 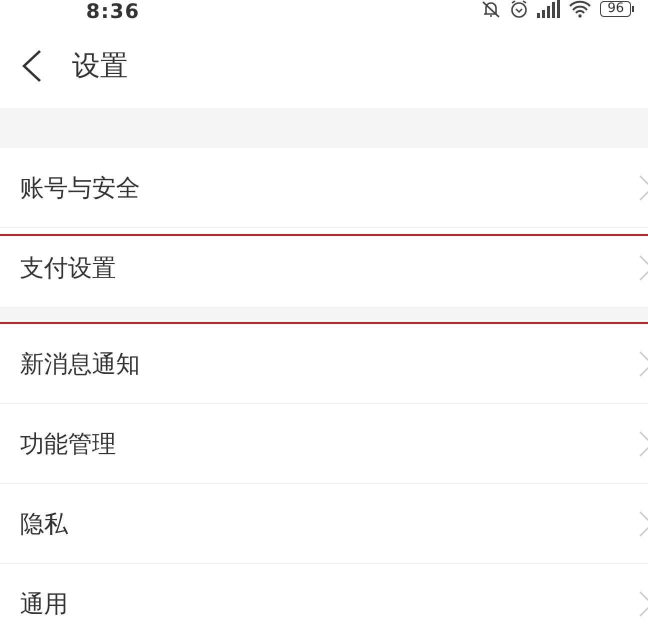 I want to click on settings-item: 功能管理, so click(x=324, y=444).